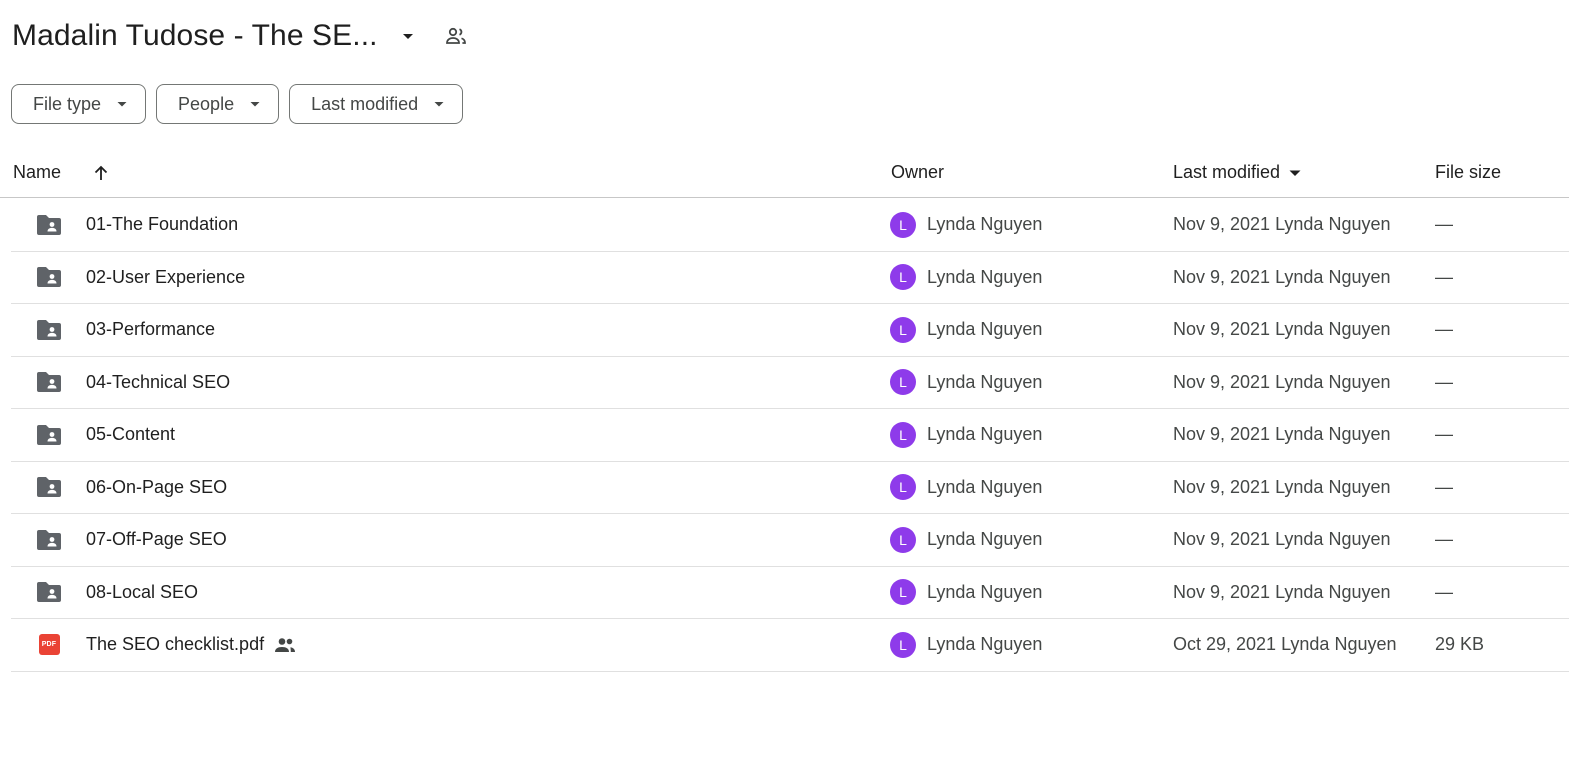 This screenshot has width=1569, height=760. I want to click on file-name: 07-Off-Page SEO, so click(156, 539).